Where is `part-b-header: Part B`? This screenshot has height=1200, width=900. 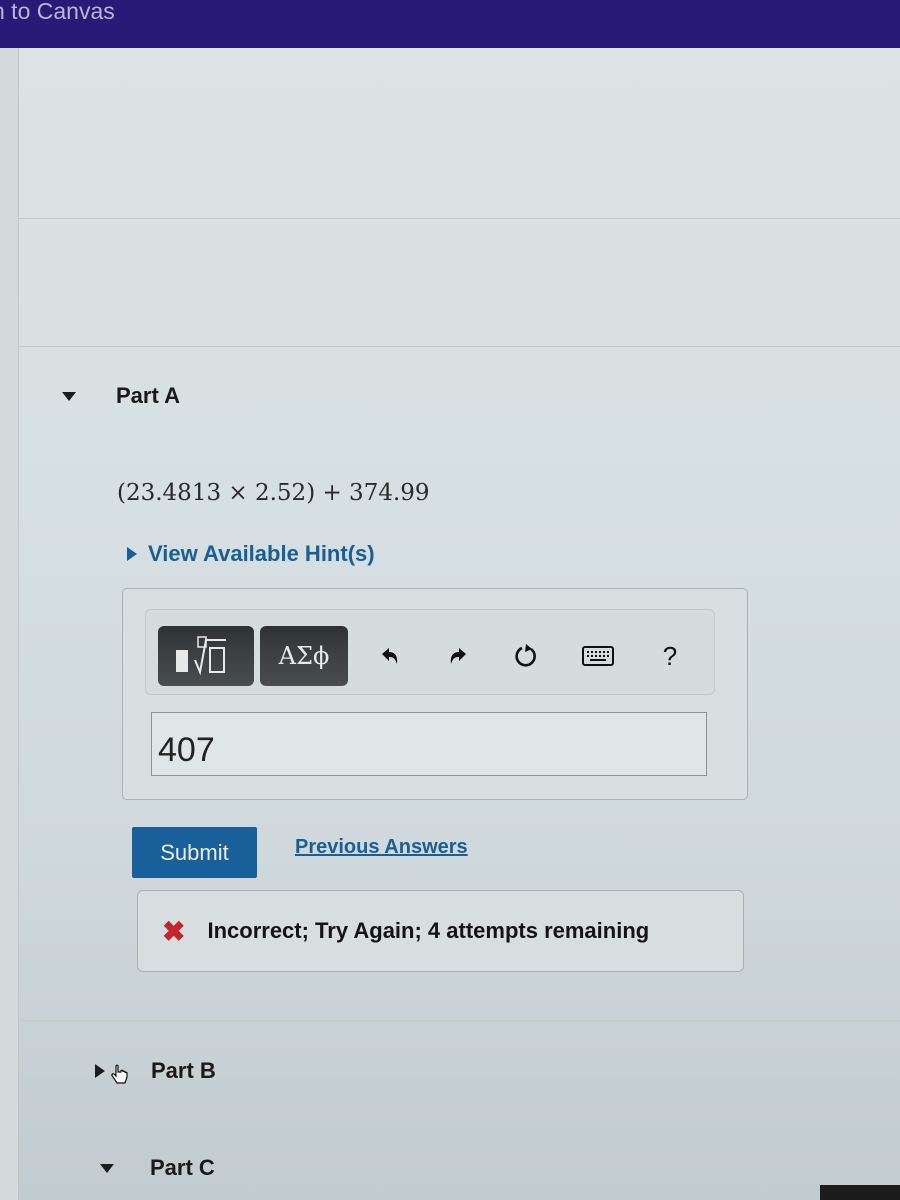
part-b-header: Part B is located at coordinates (155, 1071).